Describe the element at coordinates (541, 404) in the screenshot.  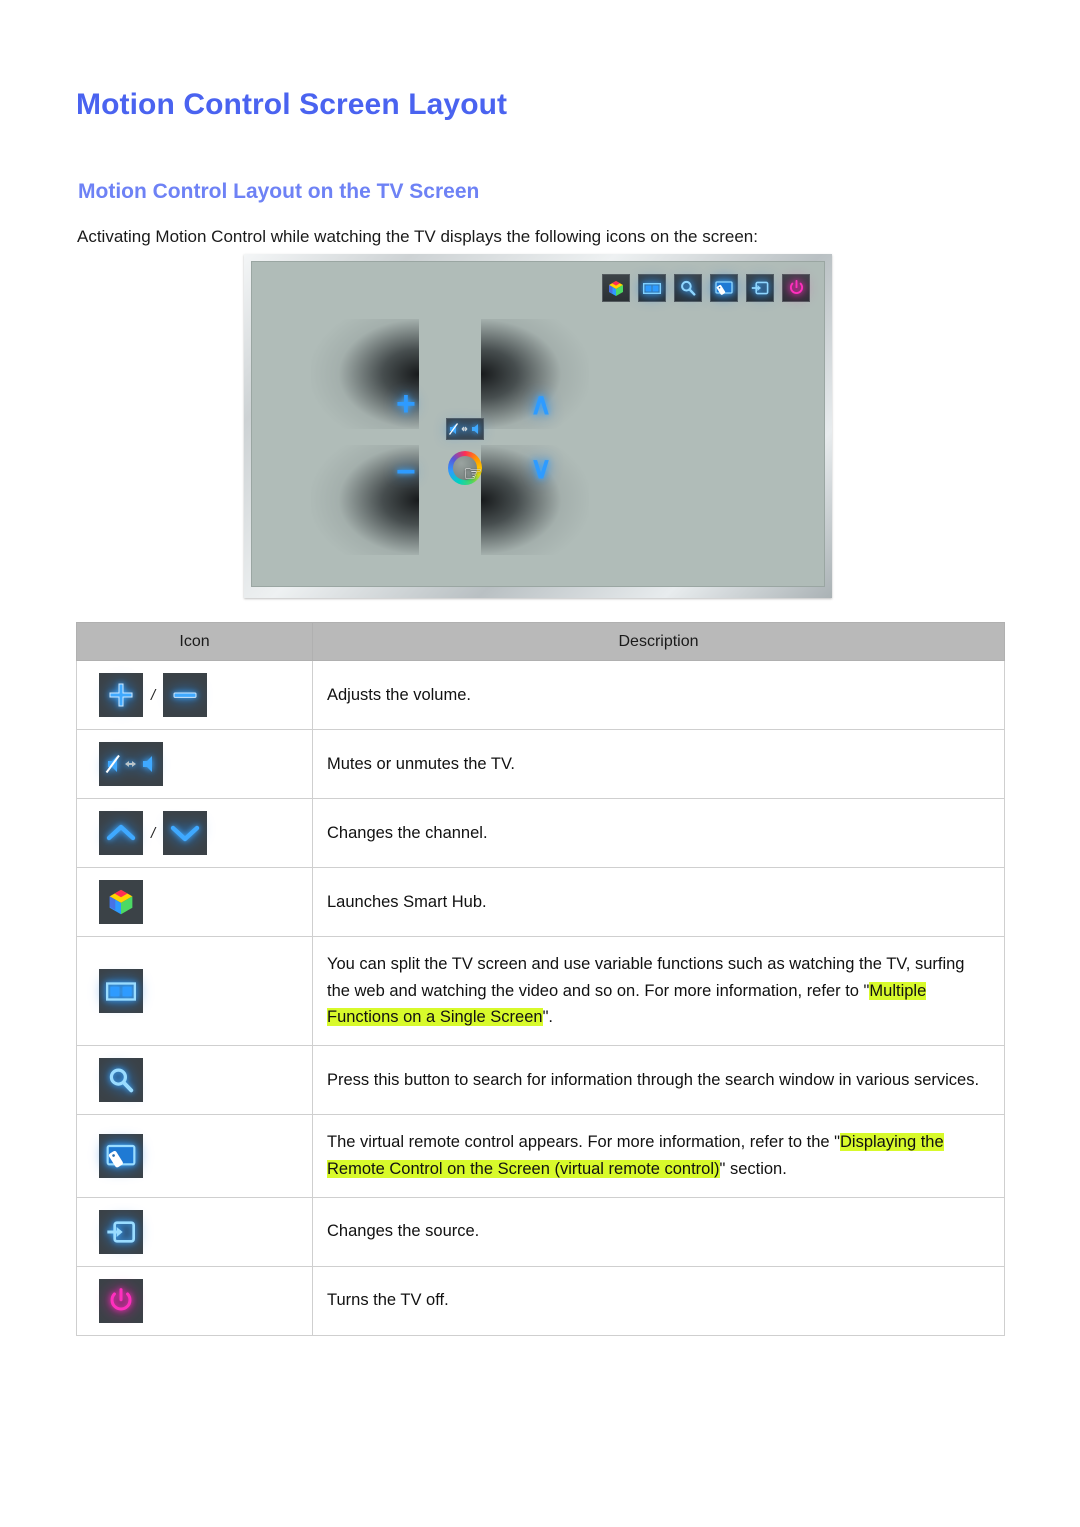
I see `channel-up-glyph: ∧` at that location.